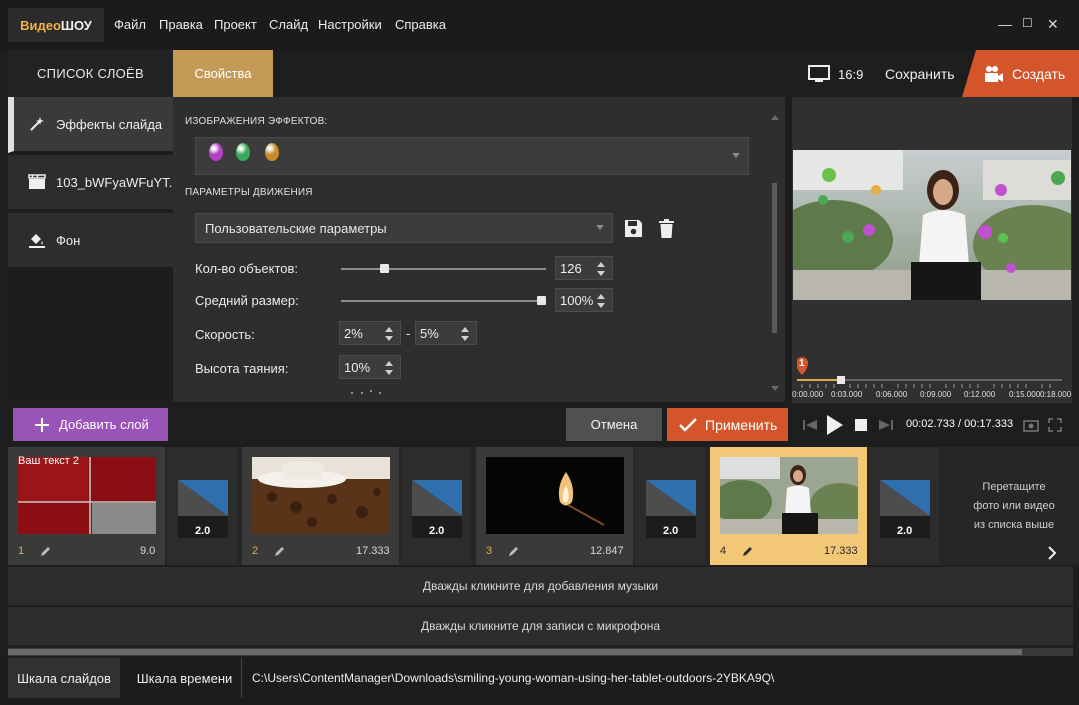 The image size is (1079, 705). Describe the element at coordinates (446, 333) in the screenshot. I see `speed-max-spinbox: 5%` at that location.